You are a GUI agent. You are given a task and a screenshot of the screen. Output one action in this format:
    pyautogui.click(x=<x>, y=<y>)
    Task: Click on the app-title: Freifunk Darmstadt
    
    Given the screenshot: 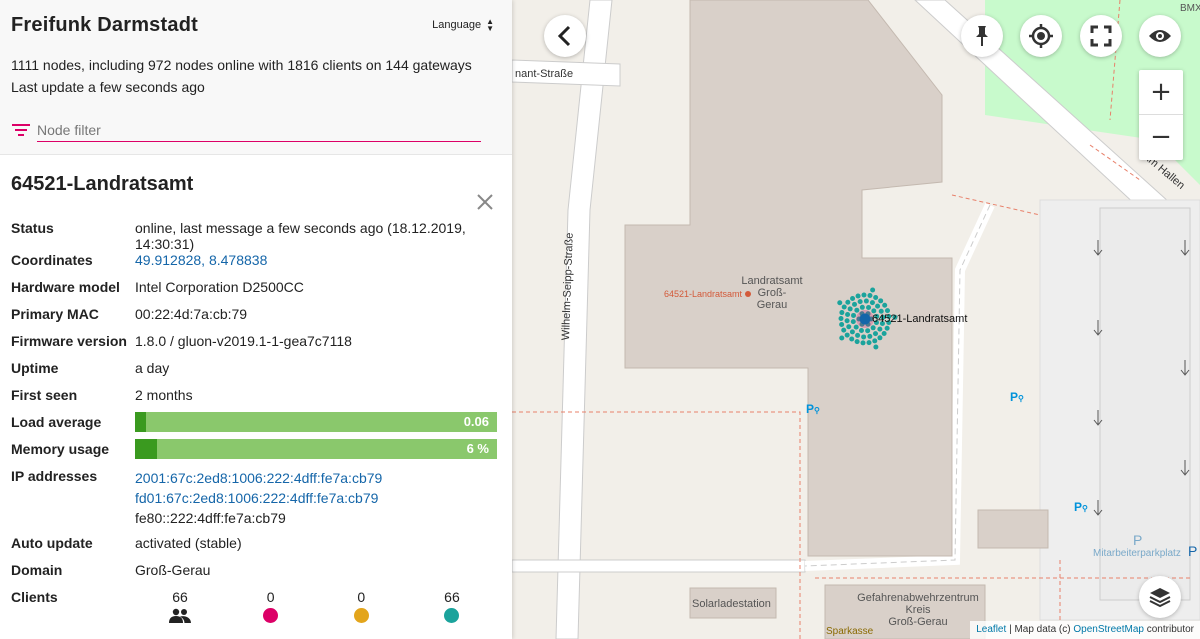 What is the action you would take?
    pyautogui.click(x=104, y=25)
    